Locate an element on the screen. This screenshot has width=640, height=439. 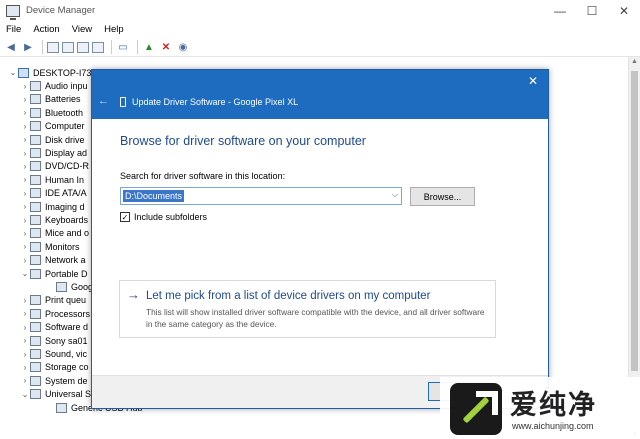
tree-item-label: Sound, vic is located at coordinates (66, 354).